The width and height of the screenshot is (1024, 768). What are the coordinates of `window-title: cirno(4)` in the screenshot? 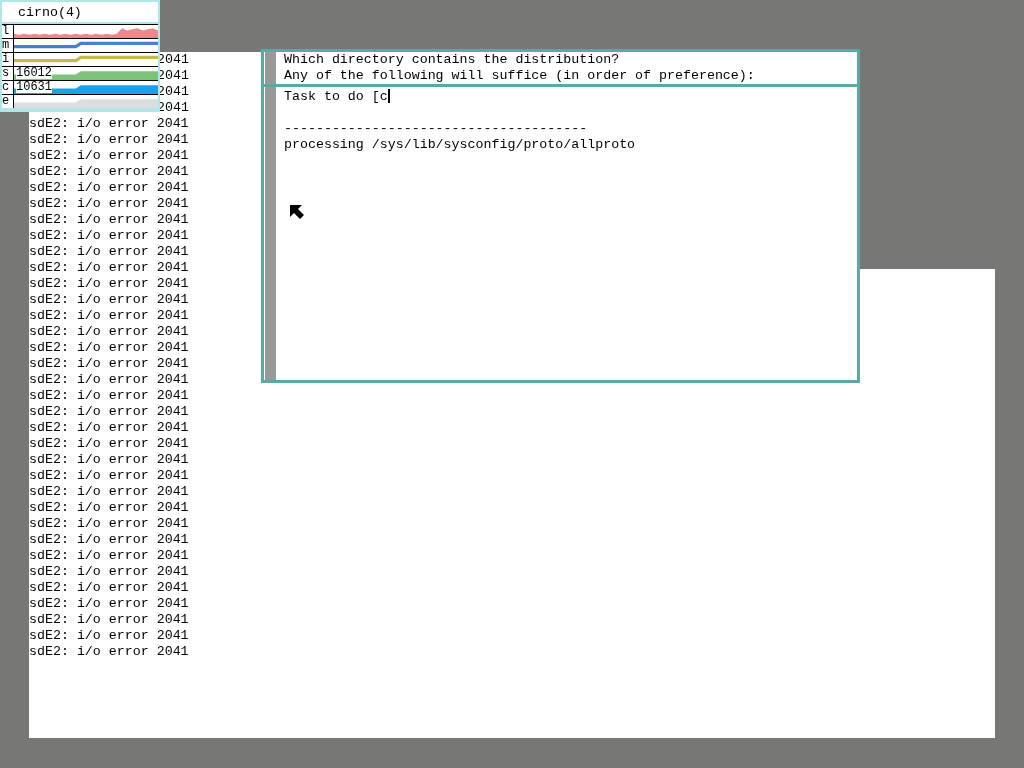 It's located at (80, 12).